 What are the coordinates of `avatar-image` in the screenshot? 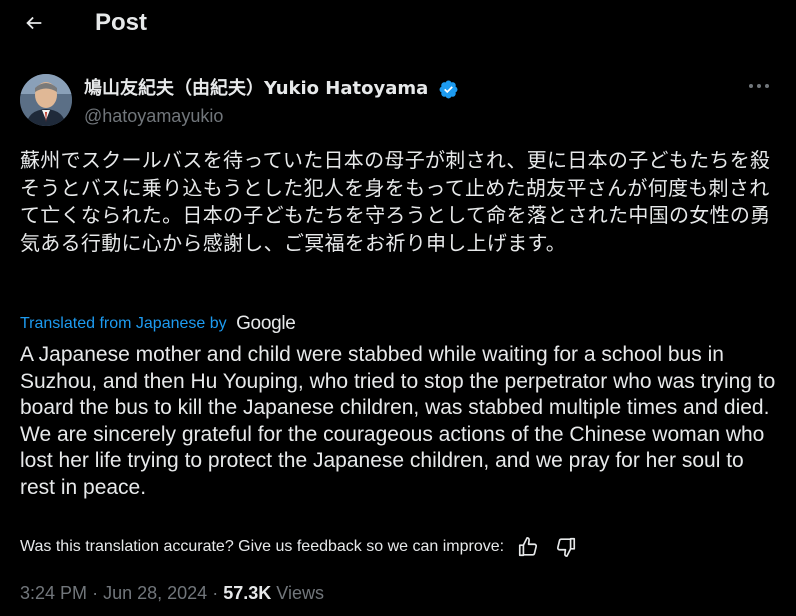 It's located at (46, 100).